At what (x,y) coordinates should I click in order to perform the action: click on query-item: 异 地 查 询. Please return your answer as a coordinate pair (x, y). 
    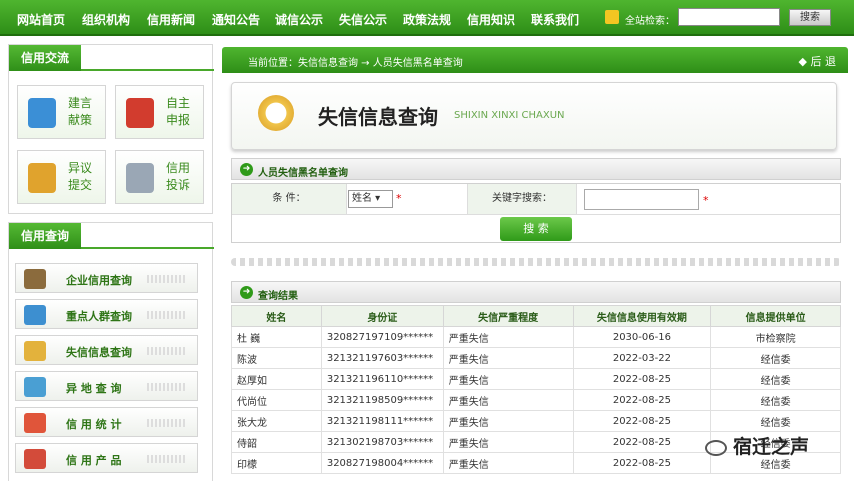
    Looking at the image, I should click on (106, 386).